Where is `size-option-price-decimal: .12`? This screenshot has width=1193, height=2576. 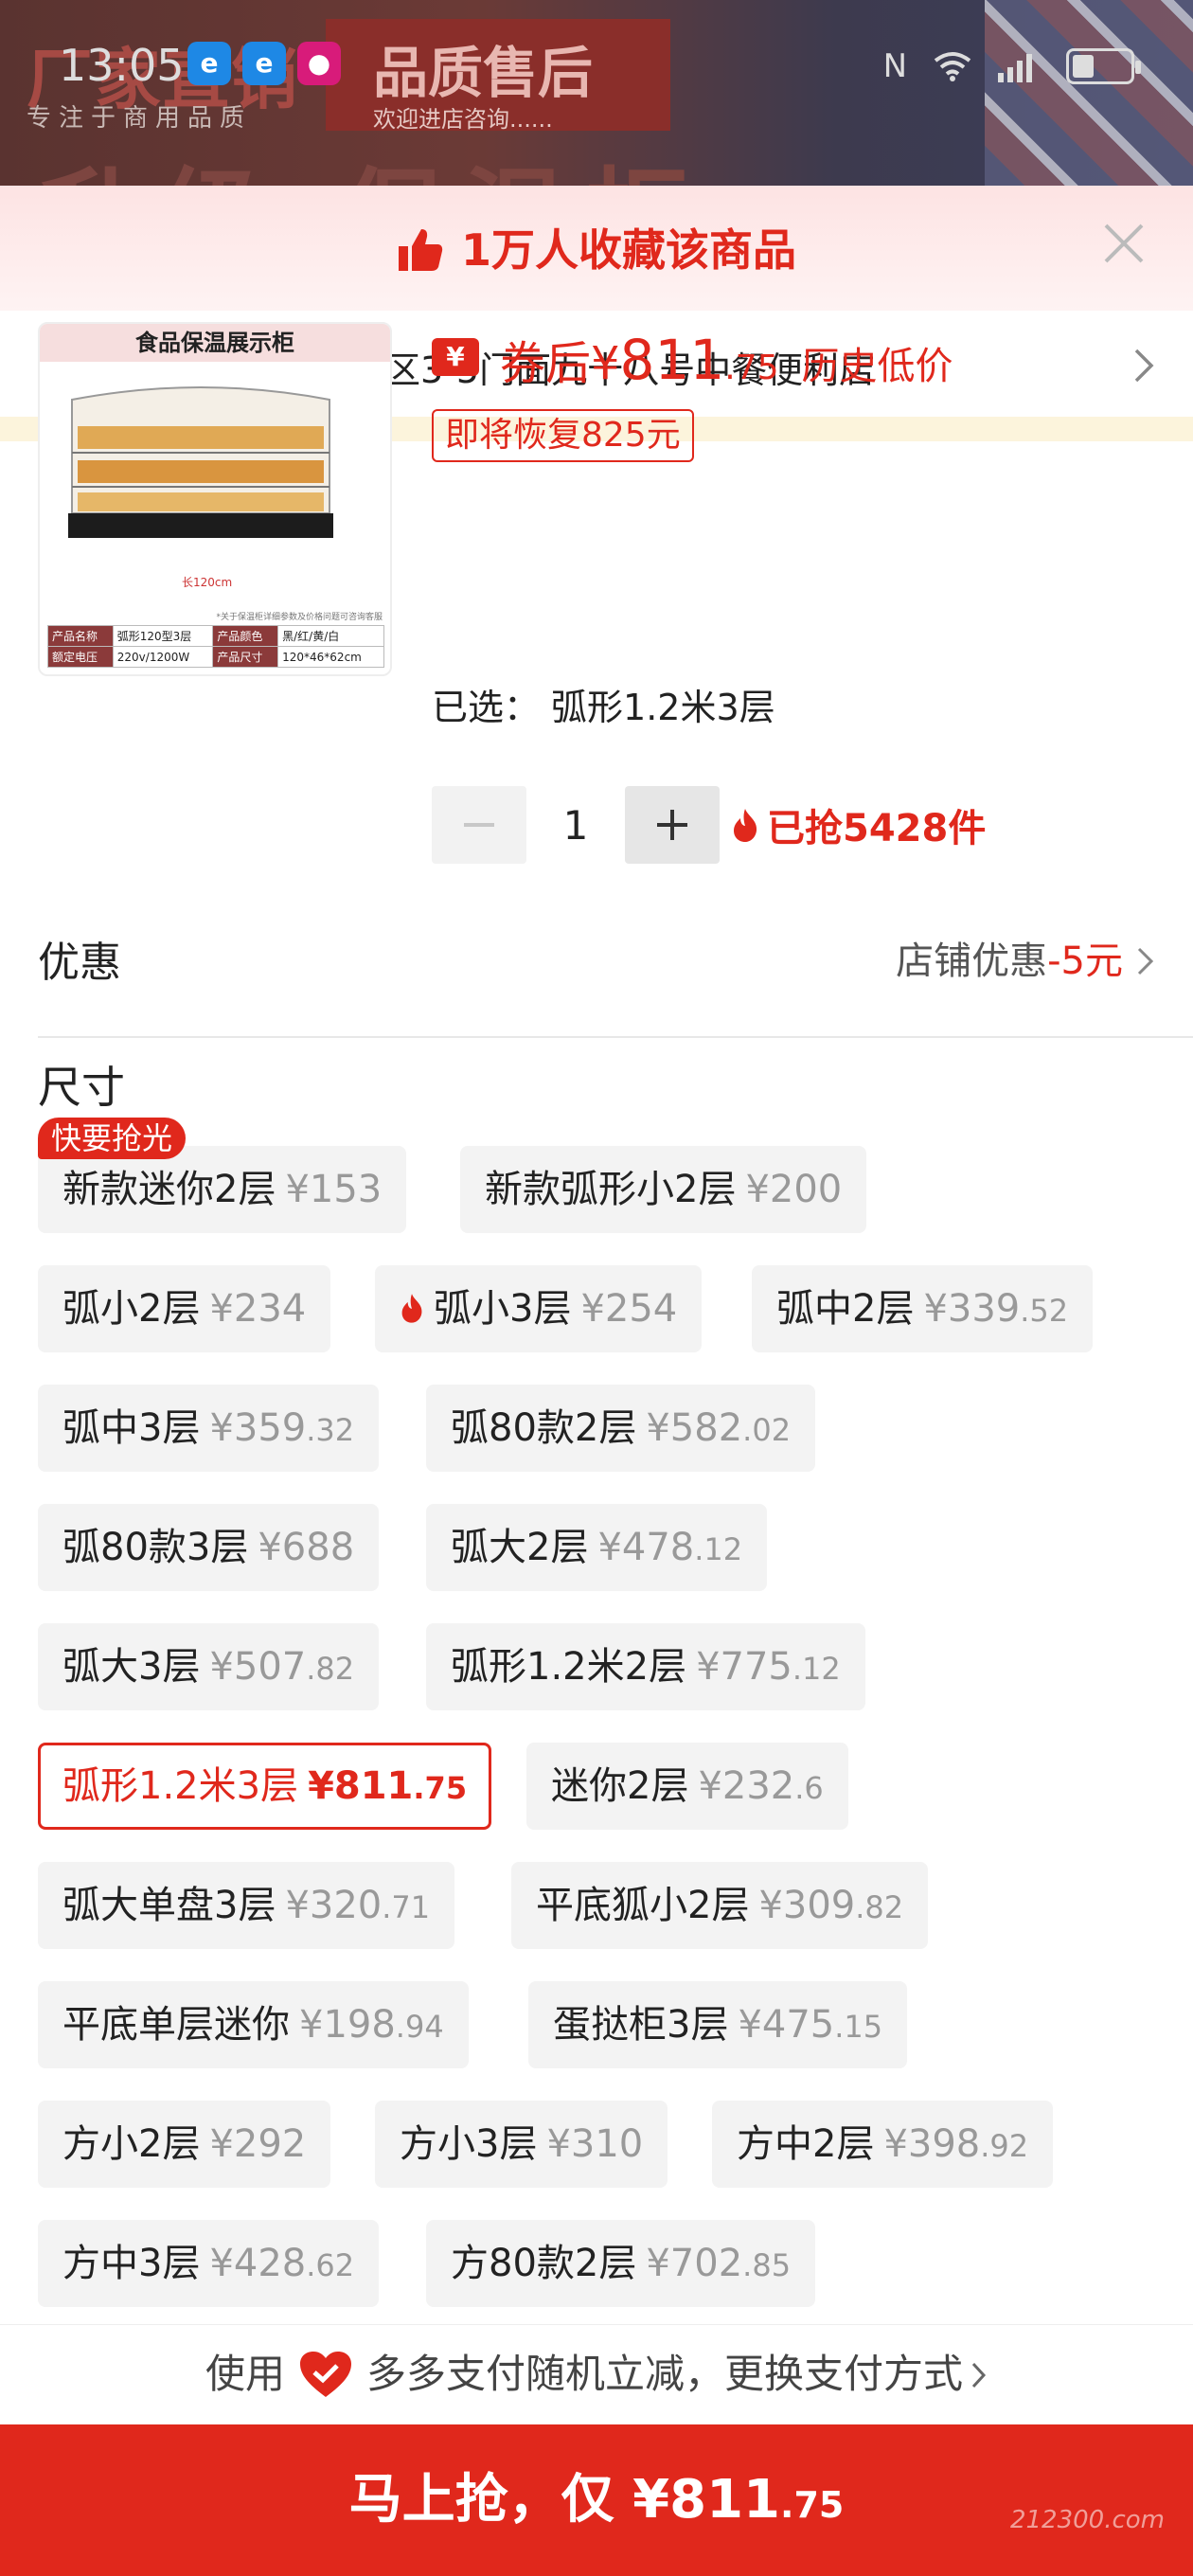
size-option-price-decimal: .12 is located at coordinates (816, 1669).